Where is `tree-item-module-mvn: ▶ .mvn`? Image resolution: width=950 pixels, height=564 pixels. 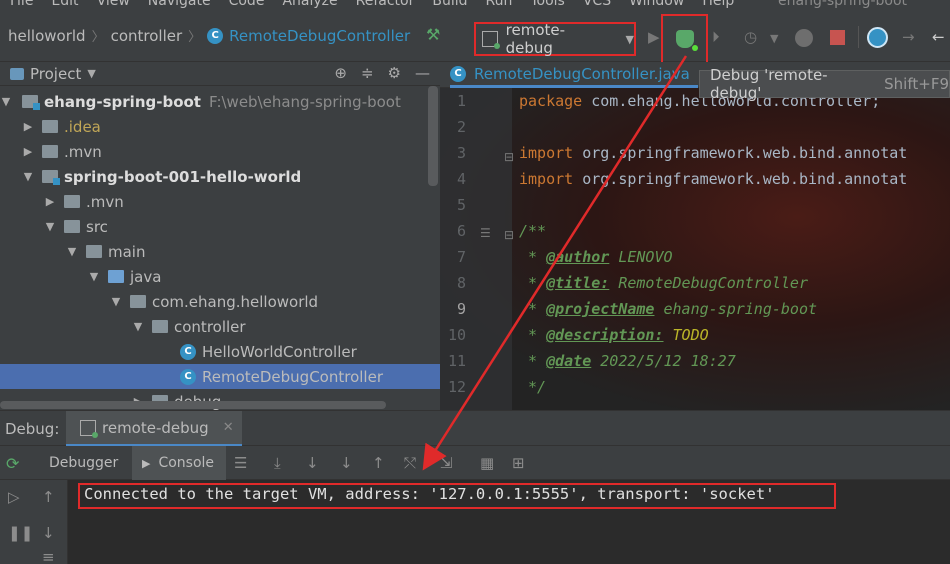 tree-item-module-mvn: ▶ .mvn is located at coordinates (220, 201).